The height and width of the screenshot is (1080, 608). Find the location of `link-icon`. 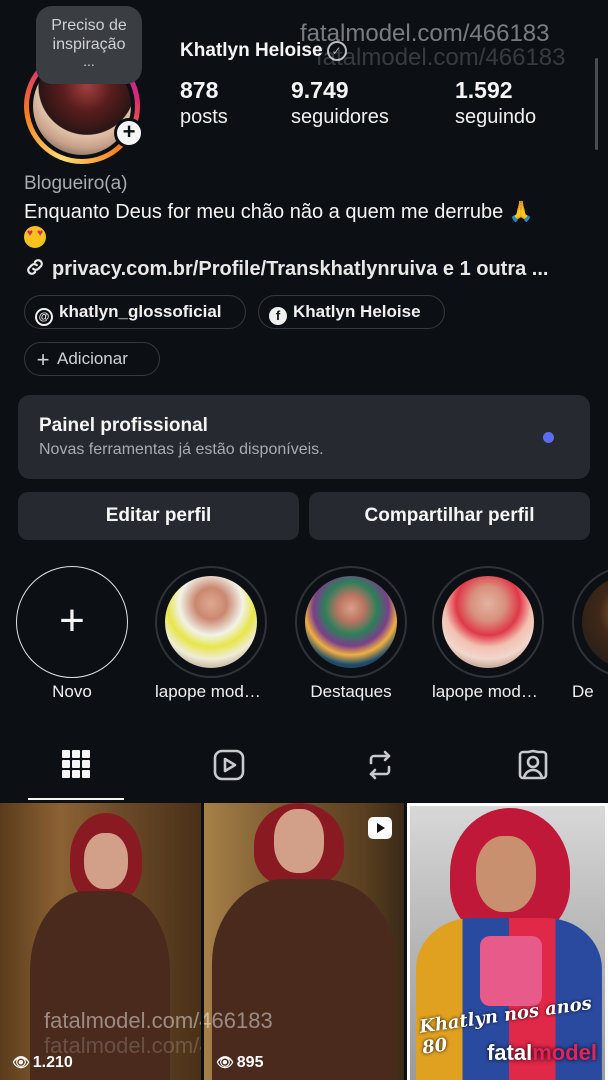

link-icon is located at coordinates (35, 267).